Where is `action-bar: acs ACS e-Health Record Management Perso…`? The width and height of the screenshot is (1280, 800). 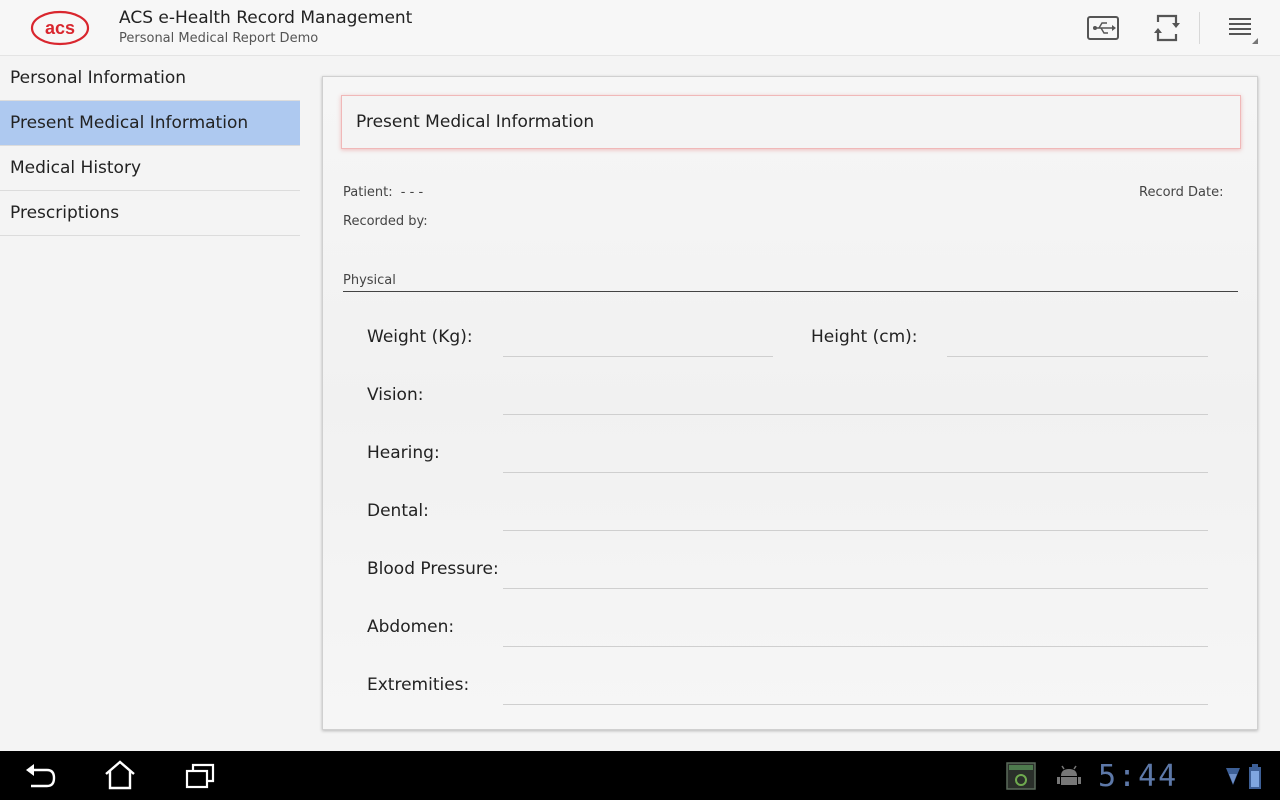
action-bar: acs ACS e-Health Record Management Perso… is located at coordinates (640, 28).